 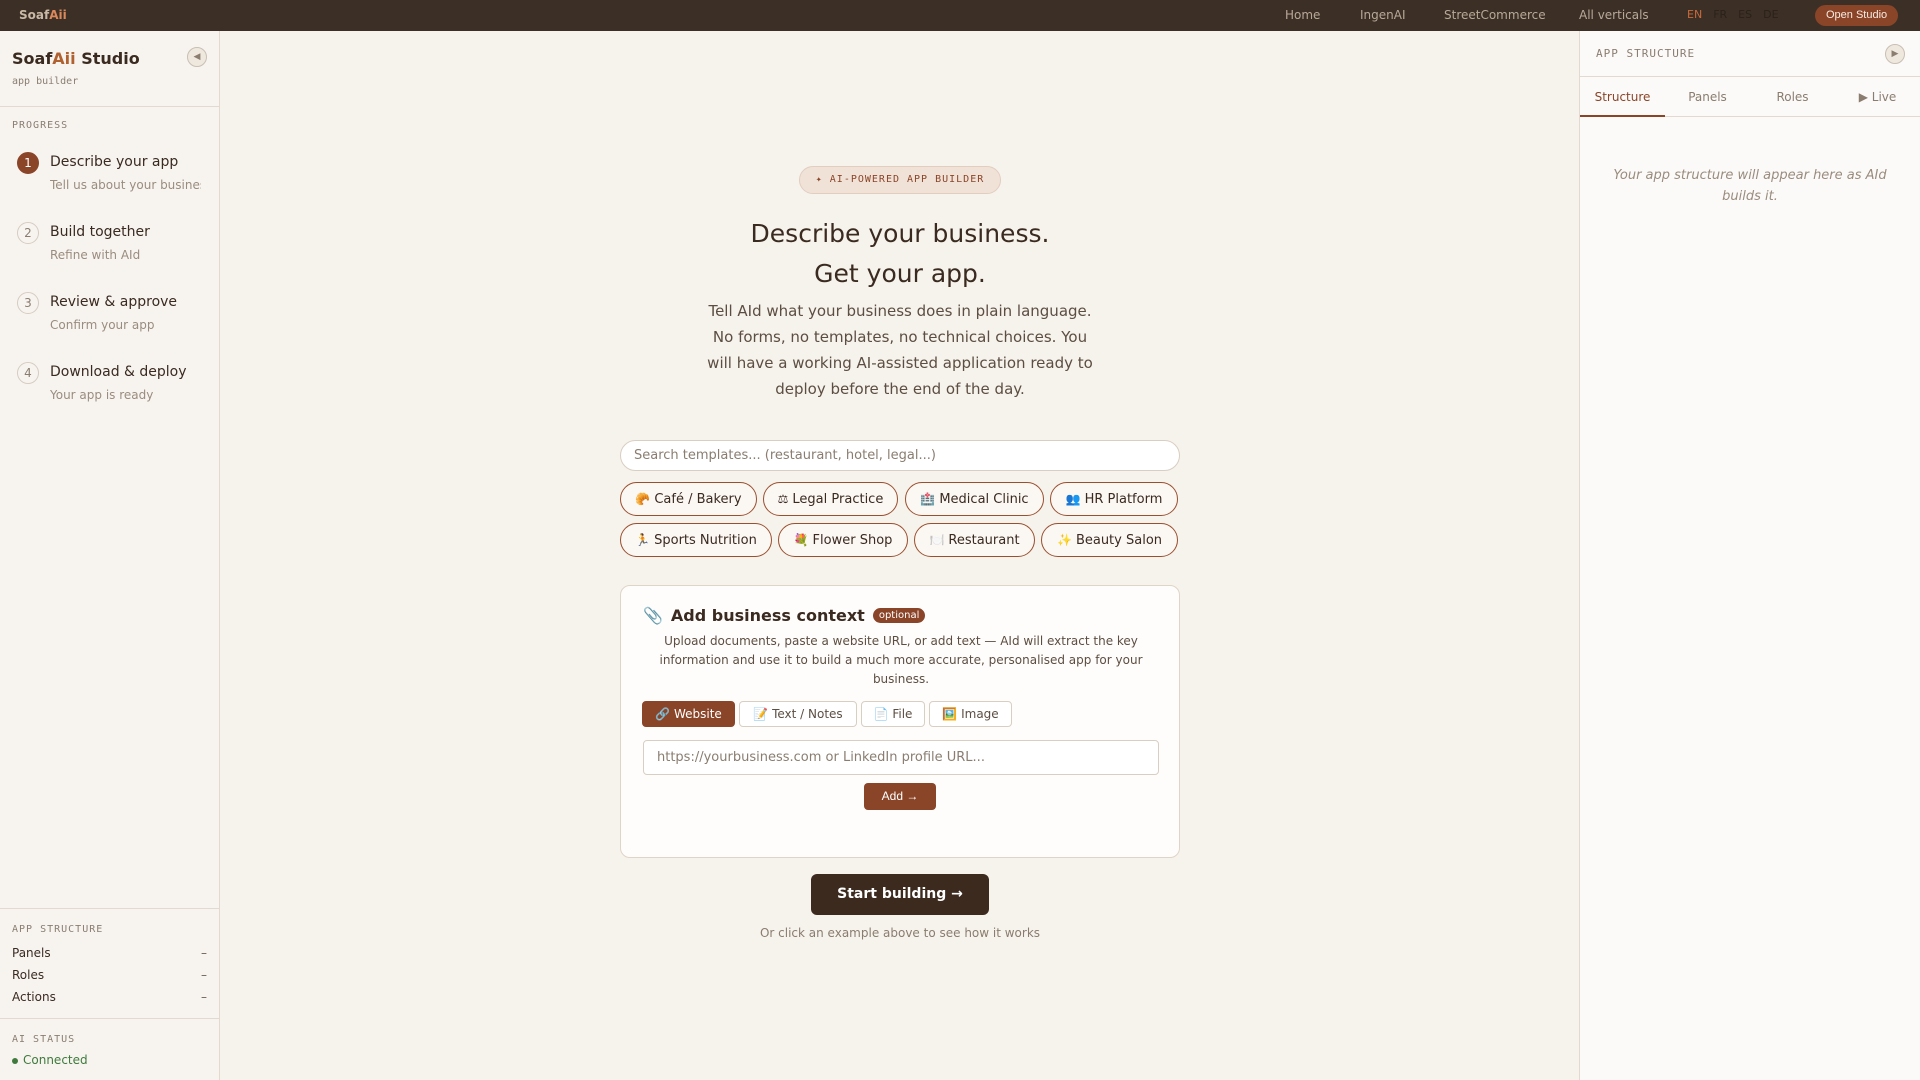 What do you see at coordinates (43, 15) in the screenshot?
I see `brand-logo: SoafAii` at bounding box center [43, 15].